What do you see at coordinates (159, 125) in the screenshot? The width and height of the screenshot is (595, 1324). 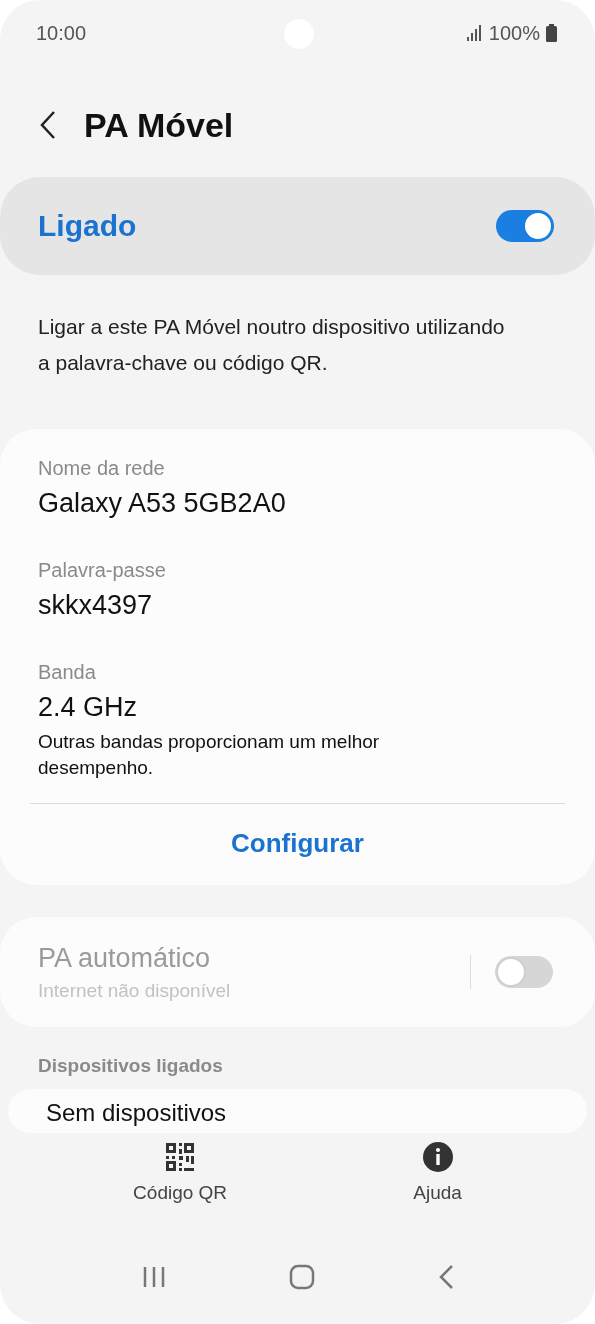 I see `page-title: PA Móvel` at bounding box center [159, 125].